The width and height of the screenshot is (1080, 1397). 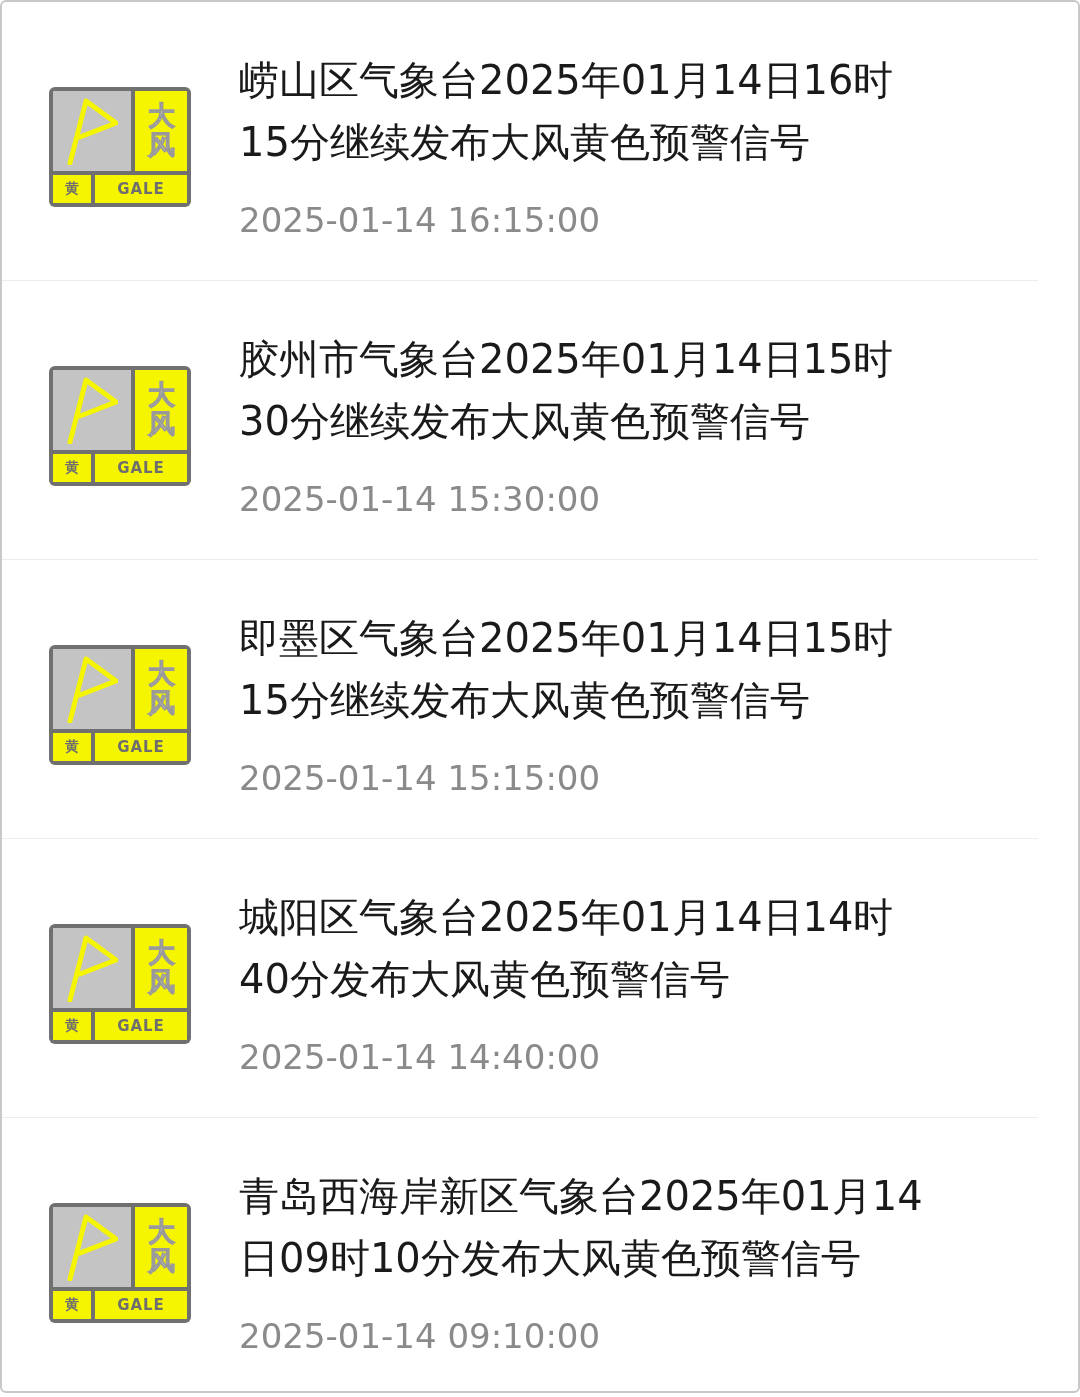 What do you see at coordinates (420, 1057) in the screenshot?
I see `alert-time: 2025-01-14 14:40:00` at bounding box center [420, 1057].